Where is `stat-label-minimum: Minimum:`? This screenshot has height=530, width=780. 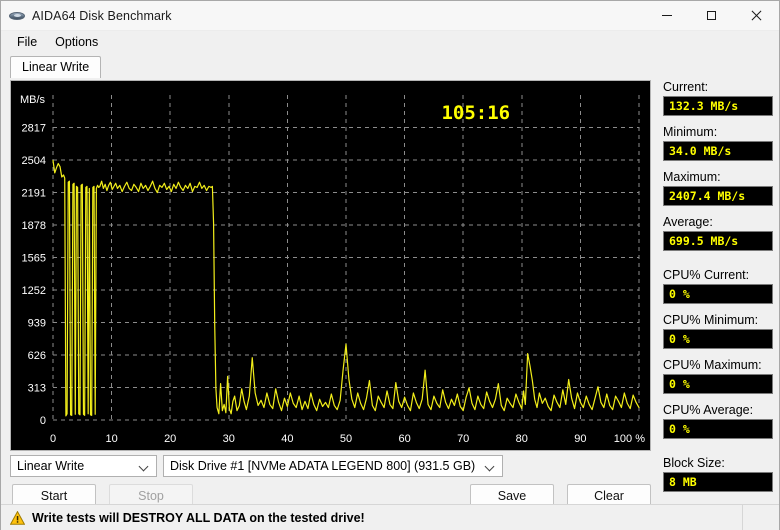
stat-label-minimum: Minimum: is located at coordinates (690, 132).